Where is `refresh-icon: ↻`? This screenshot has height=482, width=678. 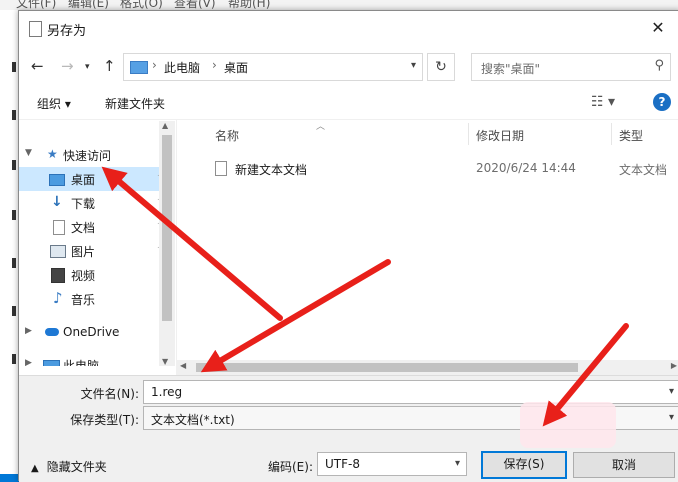 refresh-icon: ↻ is located at coordinates (441, 67).